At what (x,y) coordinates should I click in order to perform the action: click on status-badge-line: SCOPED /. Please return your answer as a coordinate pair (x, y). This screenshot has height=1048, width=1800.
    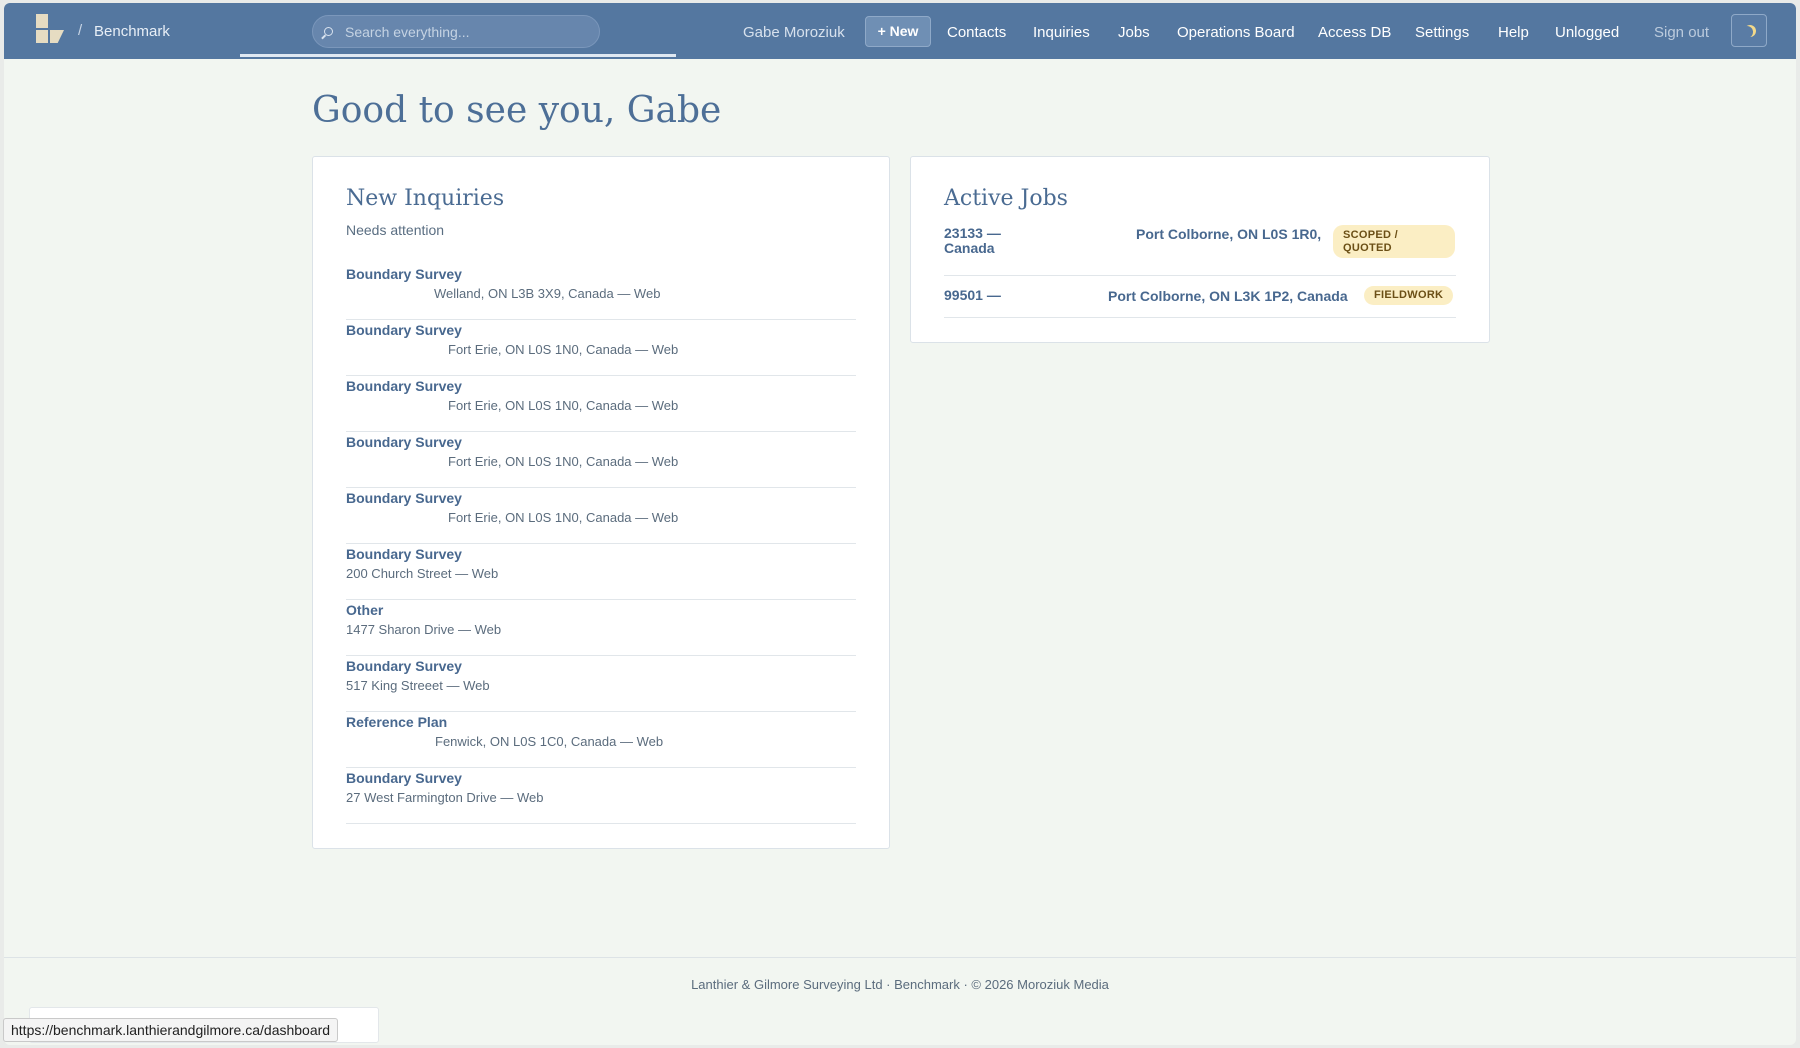
    Looking at the image, I should click on (1370, 235).